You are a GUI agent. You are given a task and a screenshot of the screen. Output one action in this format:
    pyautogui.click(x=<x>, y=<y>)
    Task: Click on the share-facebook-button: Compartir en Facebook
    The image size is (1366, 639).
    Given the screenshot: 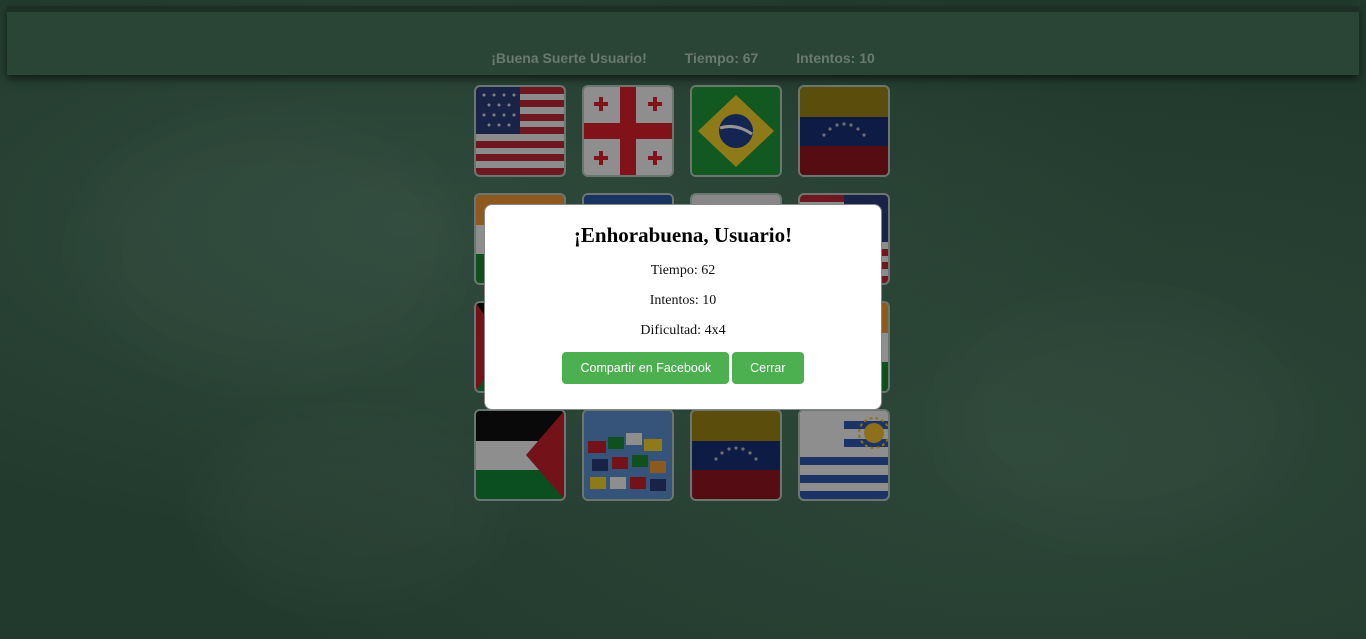 What is the action you would take?
    pyautogui.click(x=646, y=368)
    